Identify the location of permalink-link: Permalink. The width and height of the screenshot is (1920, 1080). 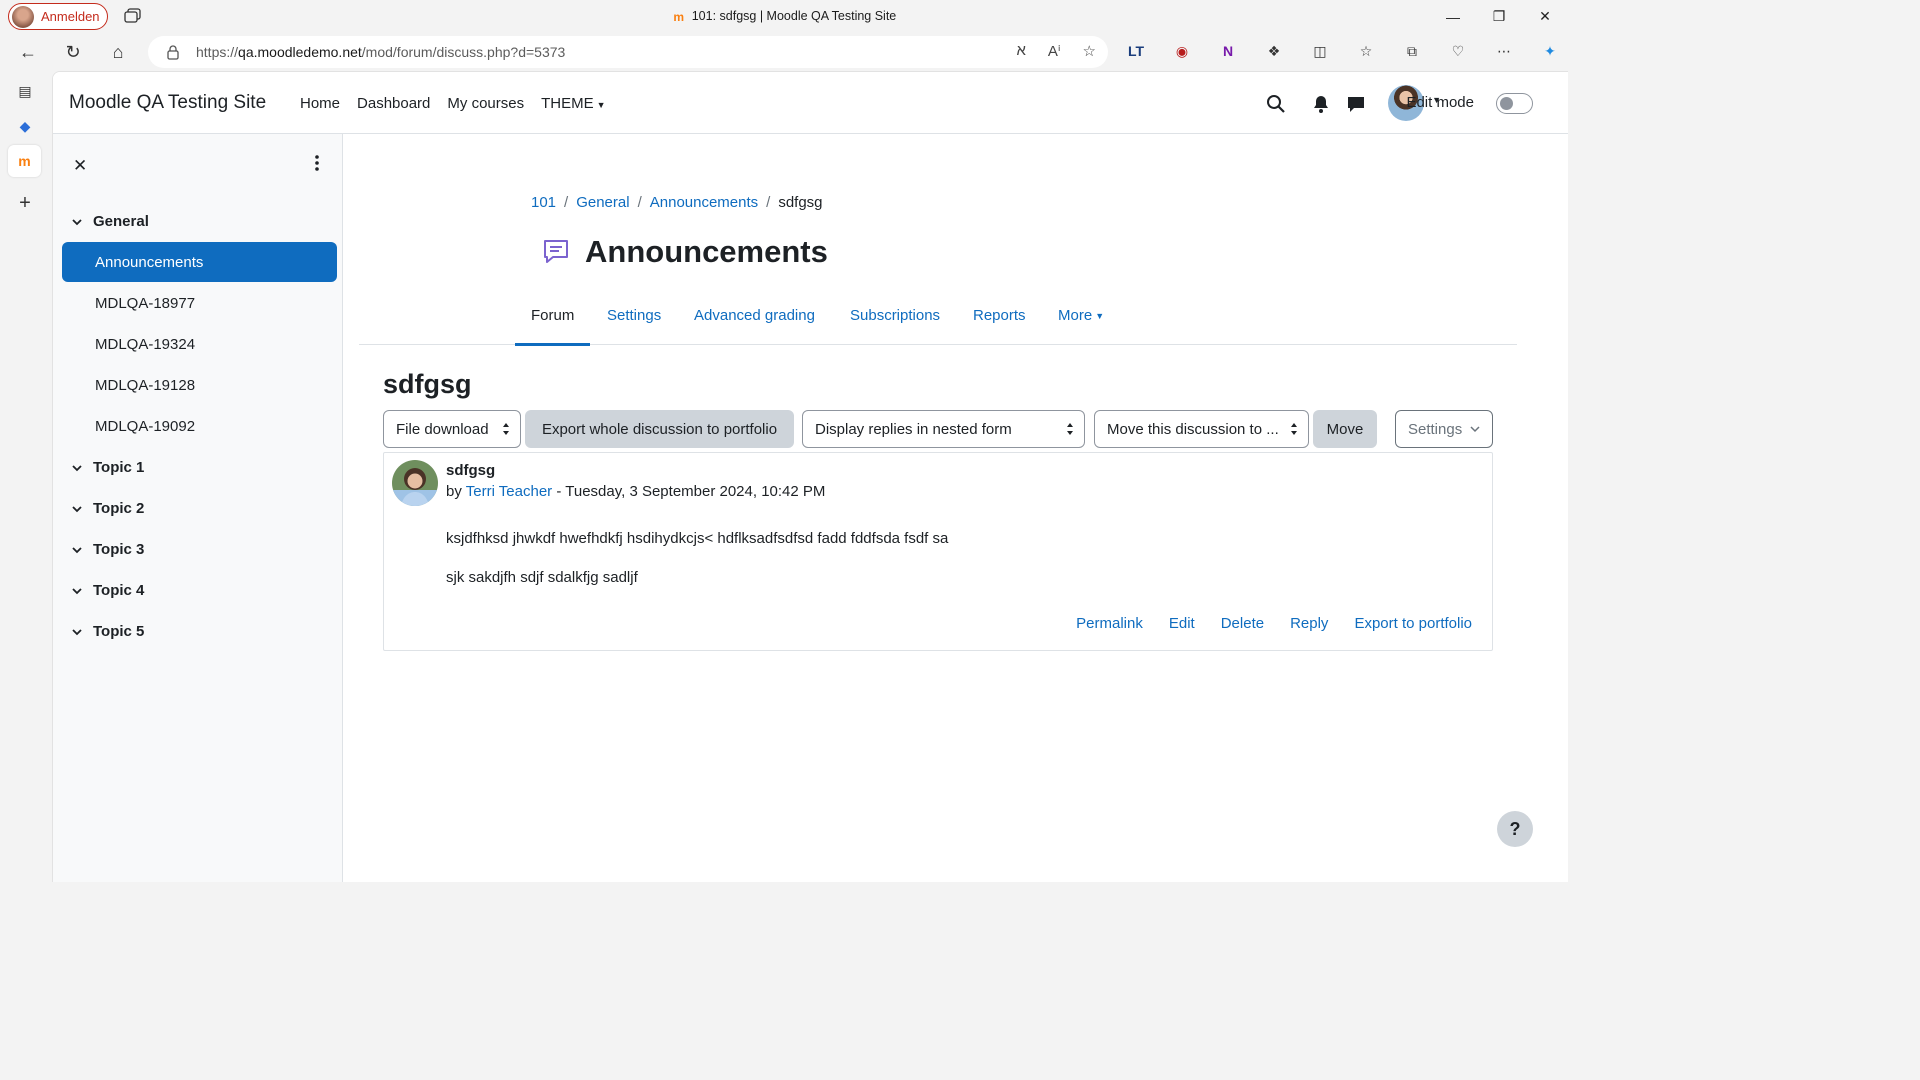
(1109, 623).